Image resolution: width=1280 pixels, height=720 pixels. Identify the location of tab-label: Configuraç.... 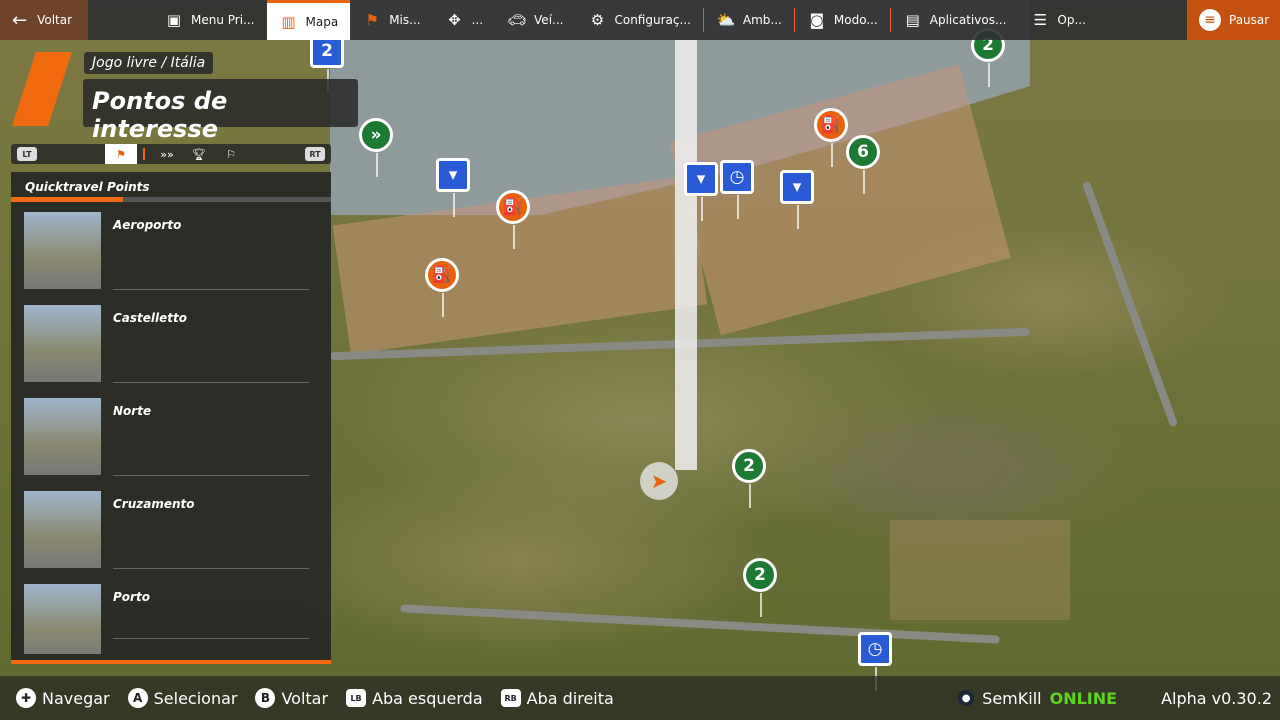
(652, 20).